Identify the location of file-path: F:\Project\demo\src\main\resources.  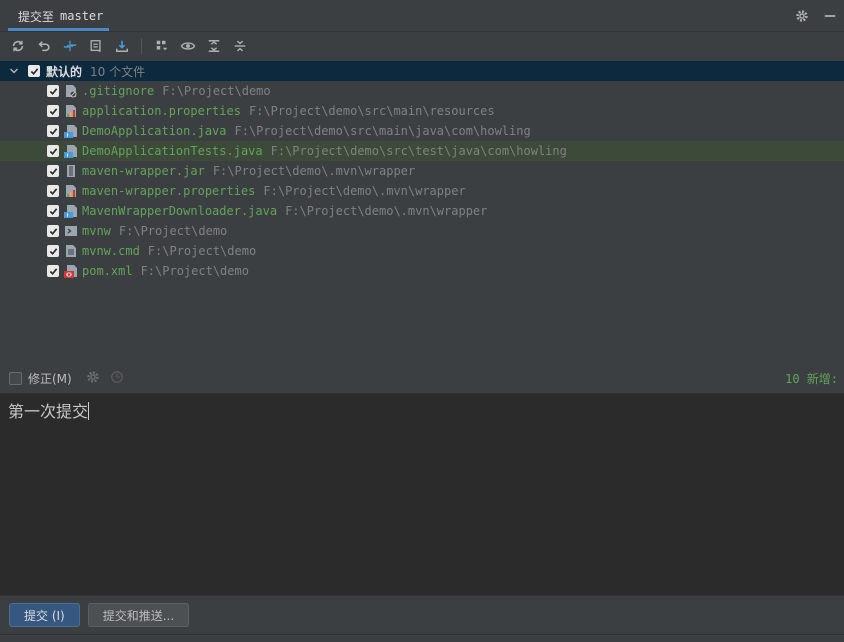
(371, 111).